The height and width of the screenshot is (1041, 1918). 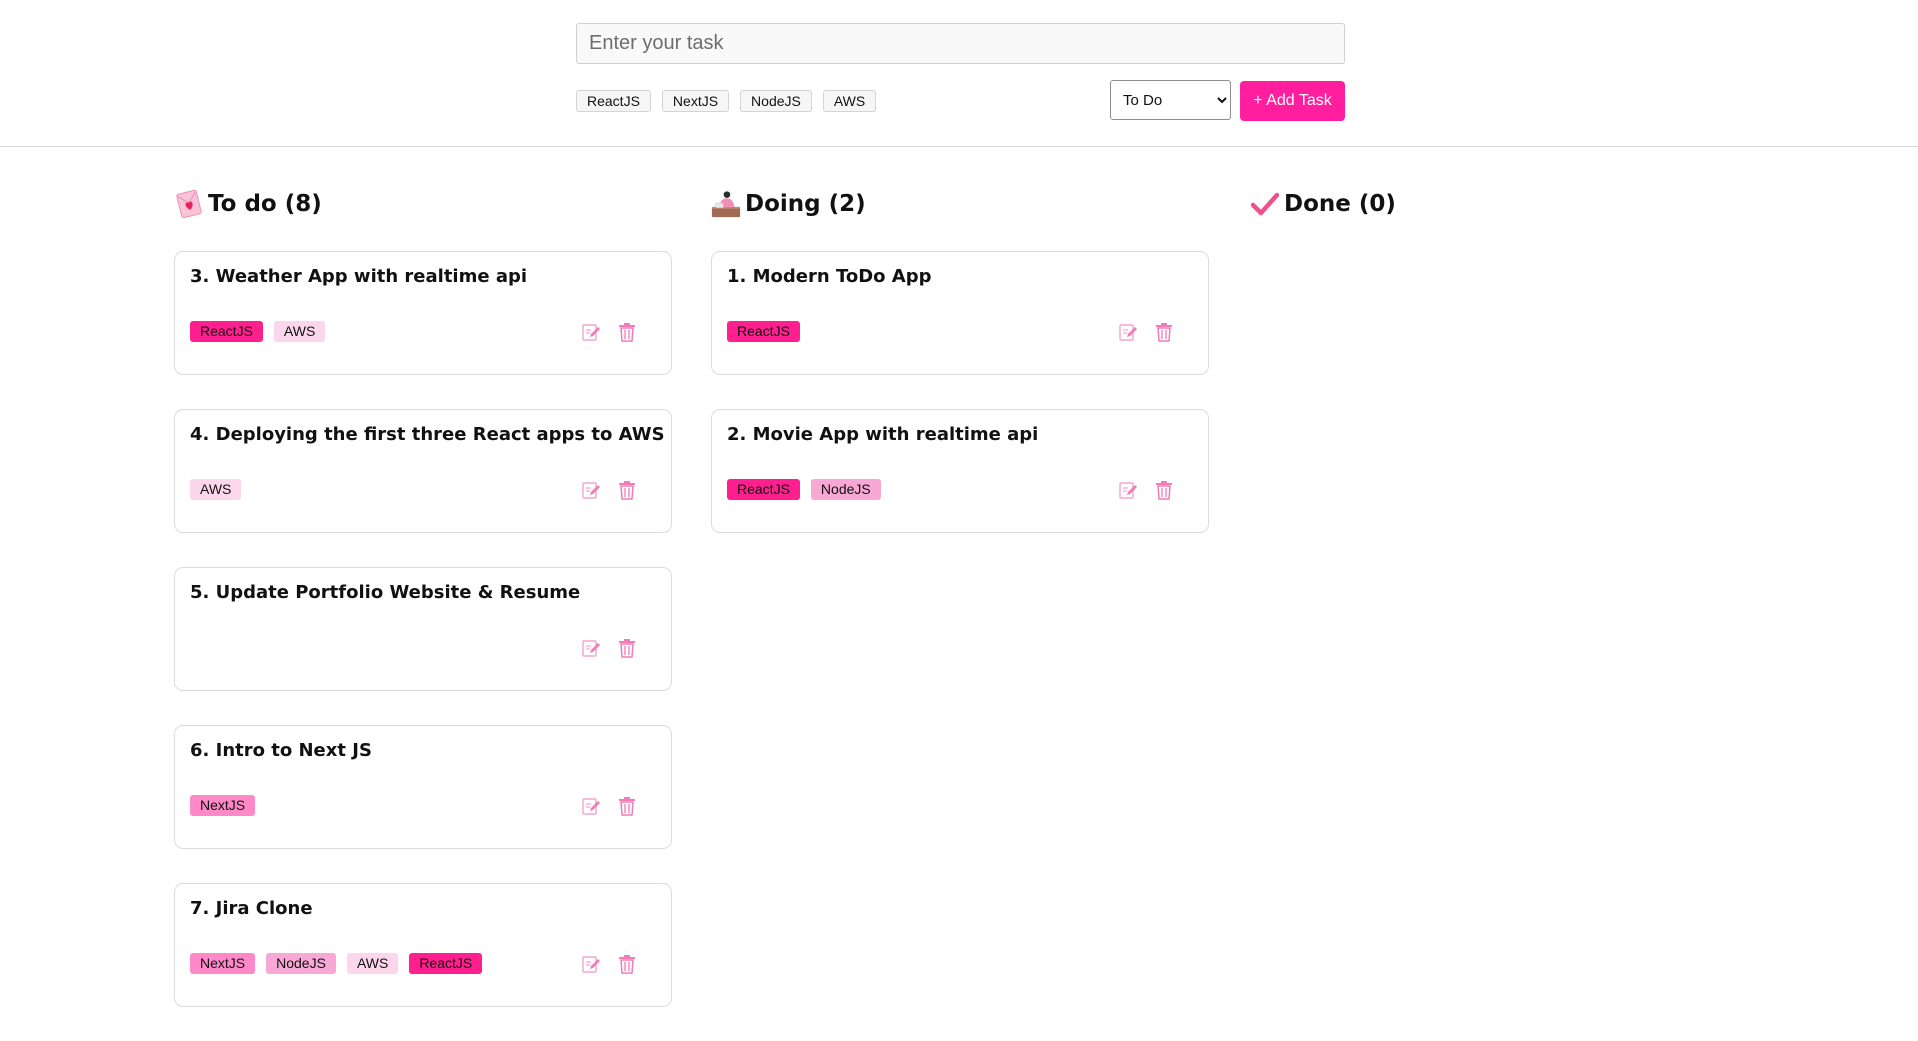 What do you see at coordinates (805, 204) in the screenshot?
I see `column-title: Doing (2)` at bounding box center [805, 204].